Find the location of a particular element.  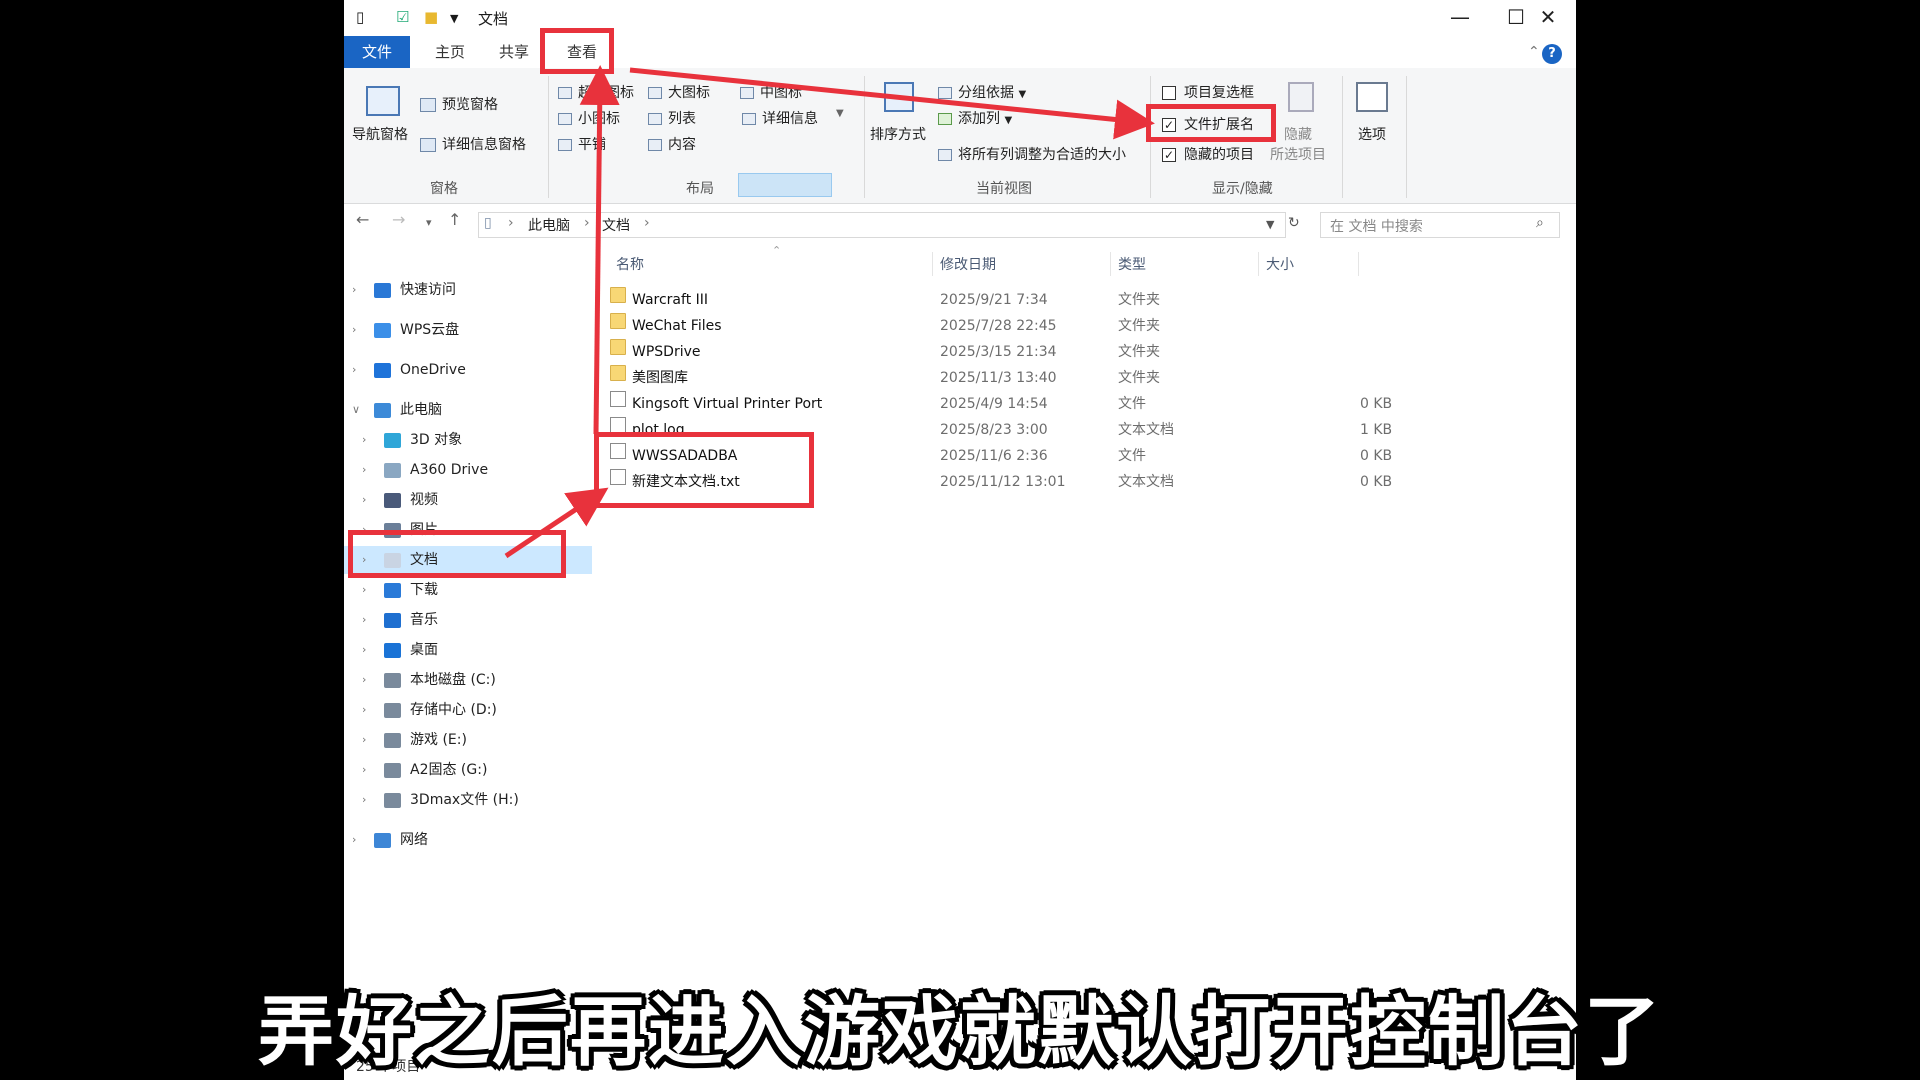

arrow-to-files is located at coordinates (556, 523).